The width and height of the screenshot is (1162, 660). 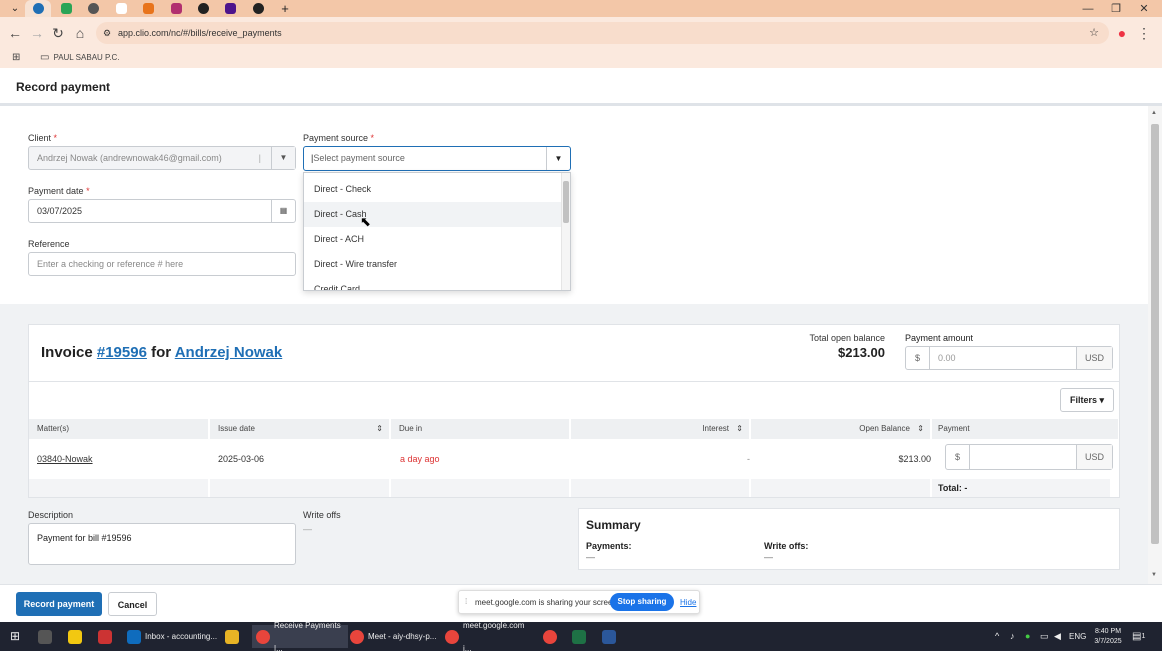 What do you see at coordinates (1088, 8) in the screenshot?
I see `minimize-icon: —` at bounding box center [1088, 8].